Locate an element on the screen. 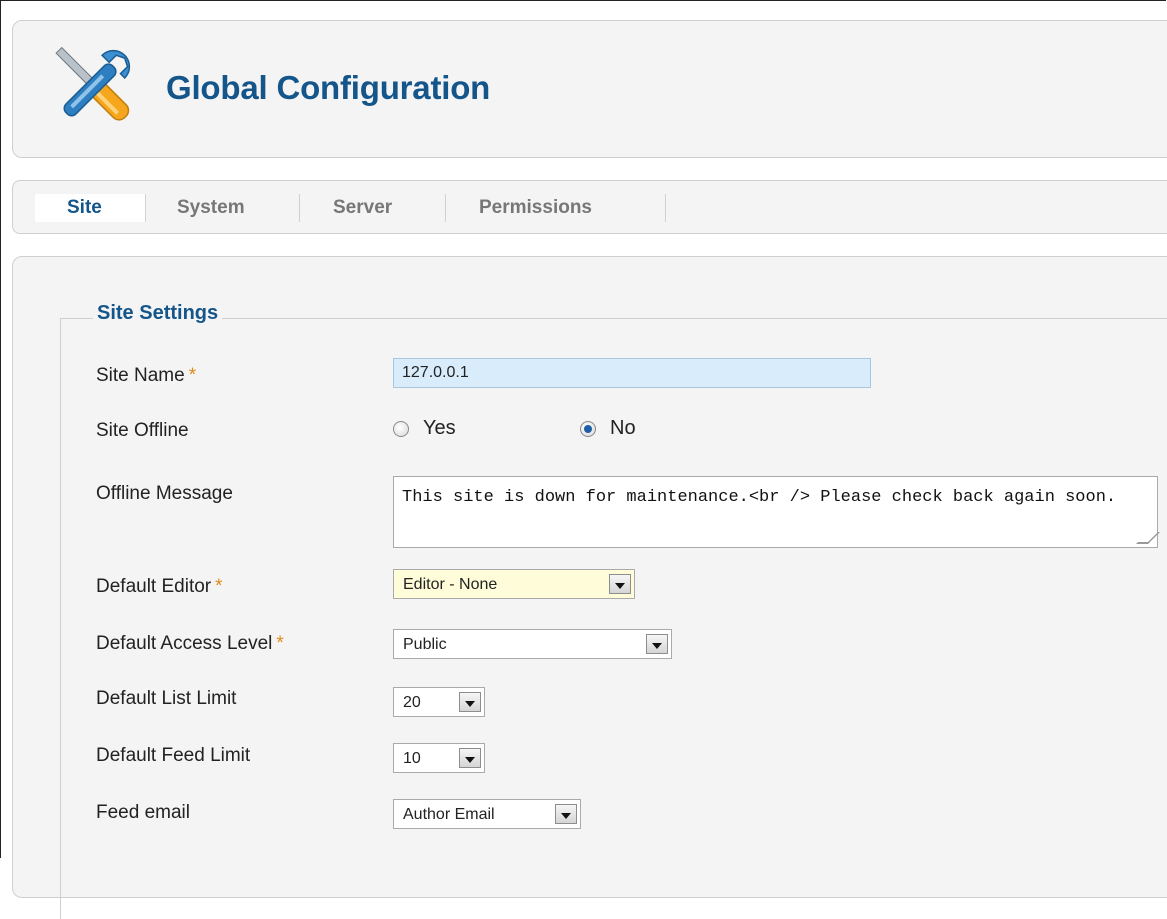 This screenshot has height=919, width=1167. feed-email-value: Author Email is located at coordinates (449, 814).